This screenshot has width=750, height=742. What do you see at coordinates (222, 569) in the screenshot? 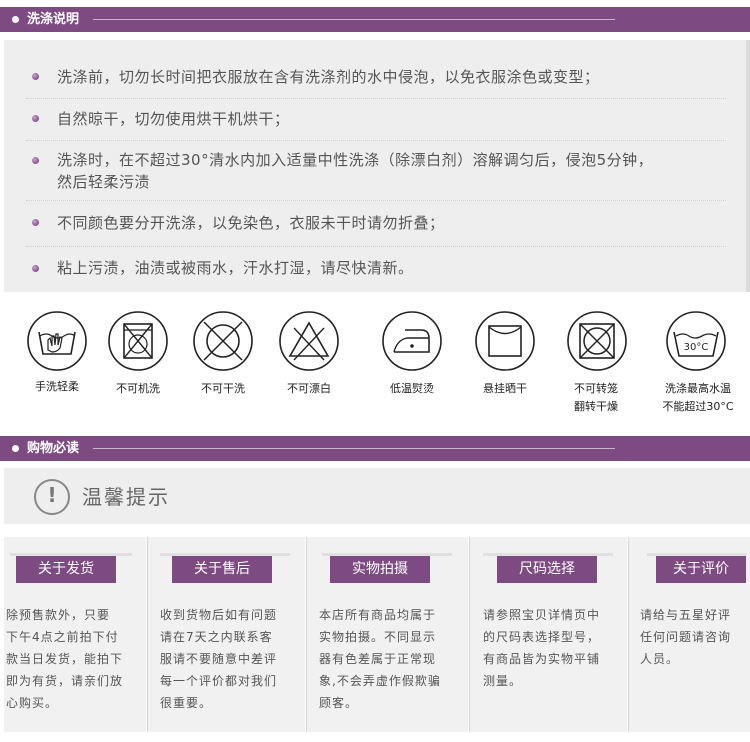
I see `tab-after-sales: 关于售后` at bounding box center [222, 569].